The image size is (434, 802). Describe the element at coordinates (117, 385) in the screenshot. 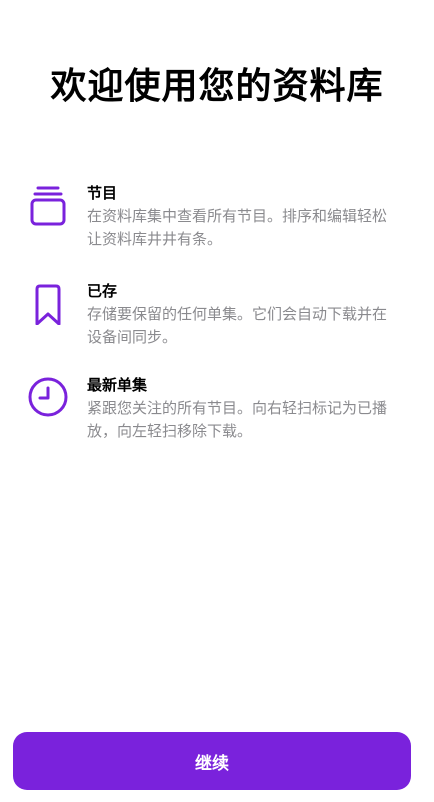

I see `feature-title: 最新单集` at that location.